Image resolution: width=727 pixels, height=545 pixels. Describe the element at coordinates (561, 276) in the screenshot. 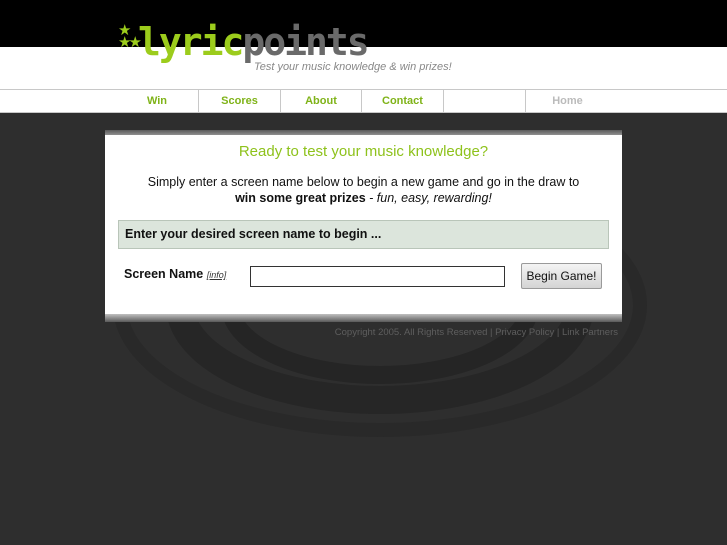

I see `begin-game-button: Begin Game!` at that location.